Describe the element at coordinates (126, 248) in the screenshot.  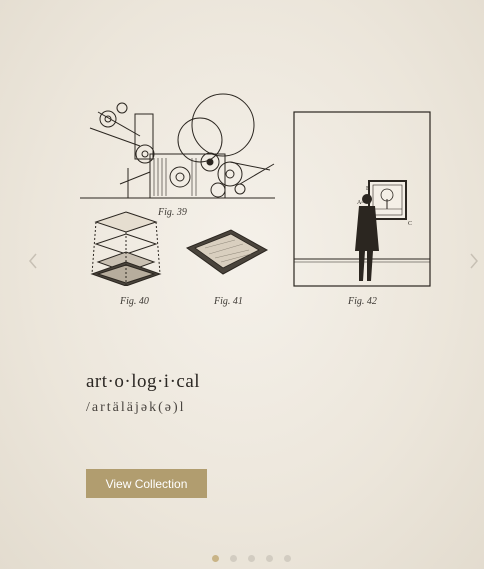
I see `exploded-box-illustration` at that location.